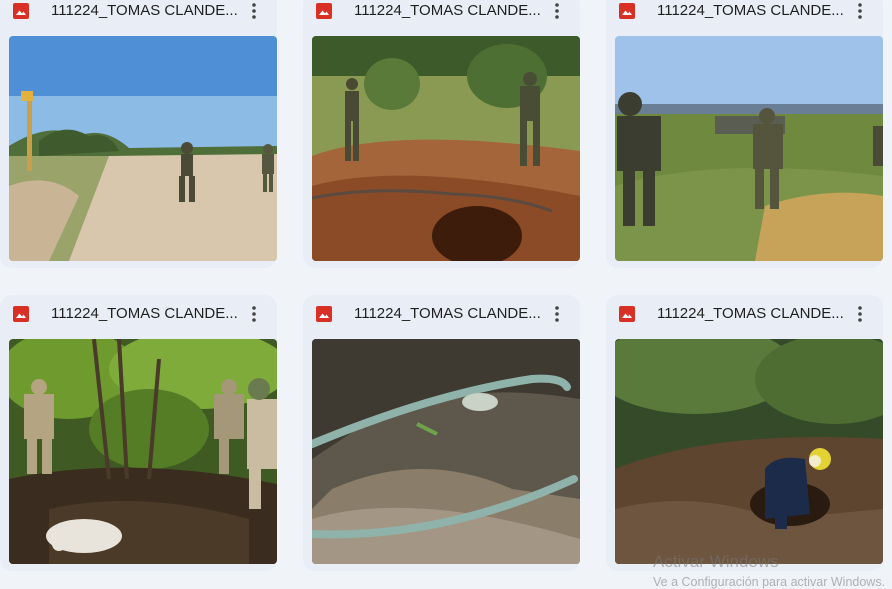 This screenshot has height=589, width=892. I want to click on watermark-subtitle: Ve a Configuración para activar Windows., so click(769, 582).